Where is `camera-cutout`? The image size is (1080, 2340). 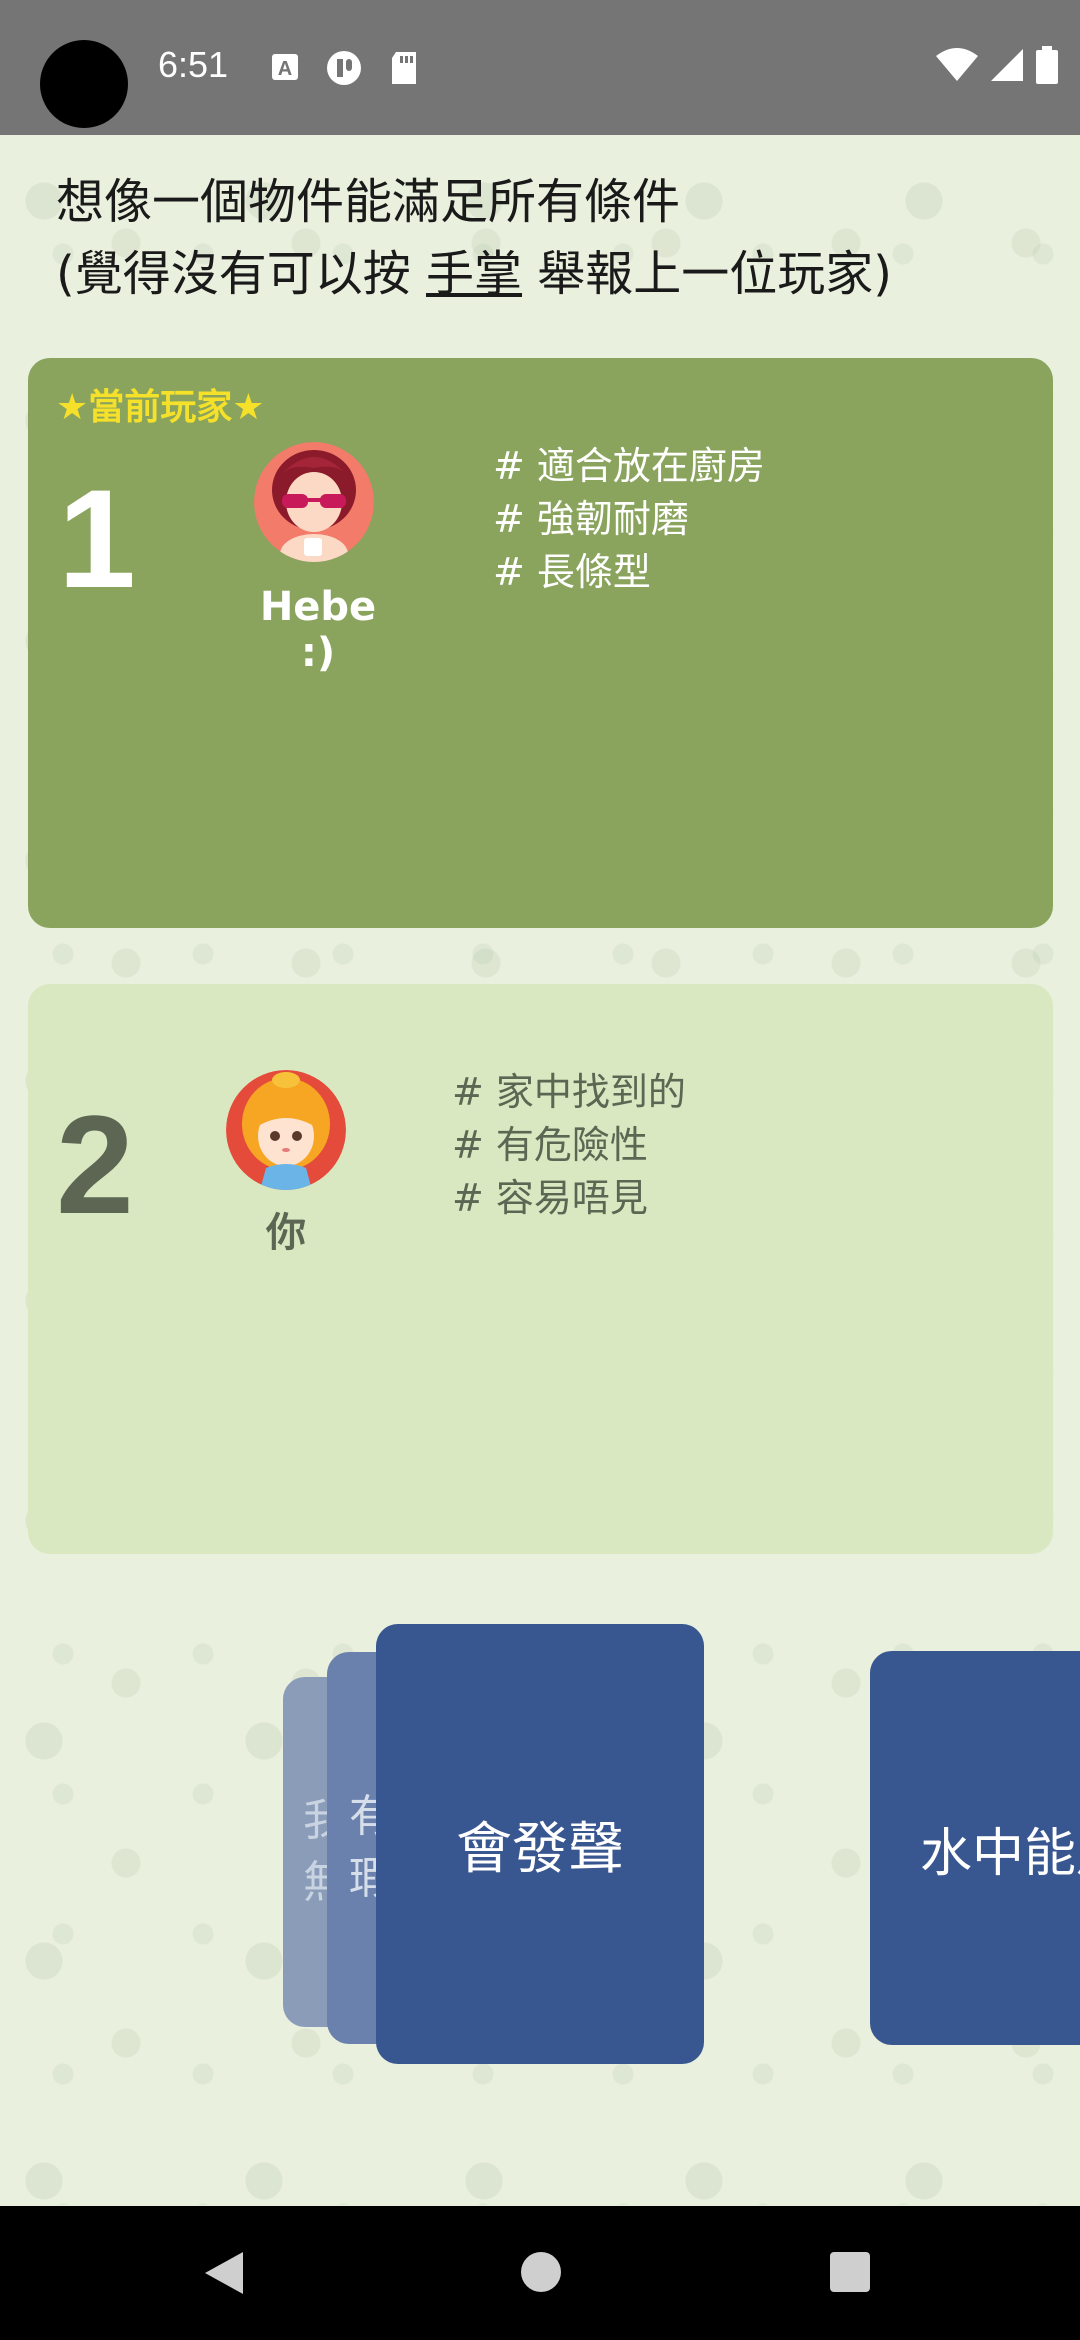 camera-cutout is located at coordinates (84, 84).